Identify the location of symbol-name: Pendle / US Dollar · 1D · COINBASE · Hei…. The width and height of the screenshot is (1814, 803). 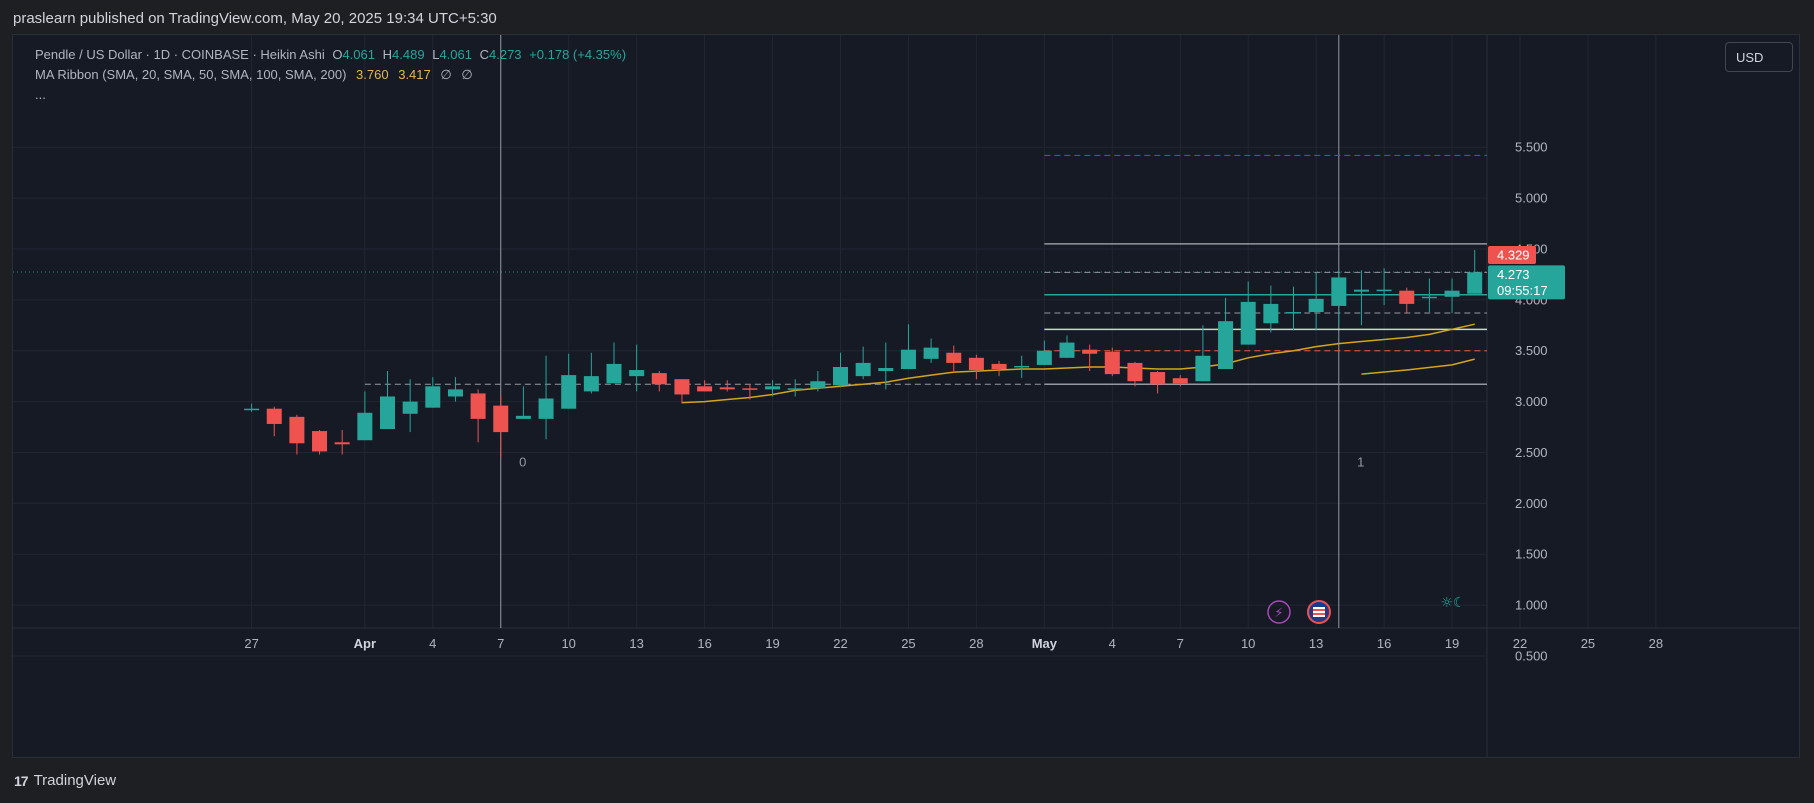
(180, 54).